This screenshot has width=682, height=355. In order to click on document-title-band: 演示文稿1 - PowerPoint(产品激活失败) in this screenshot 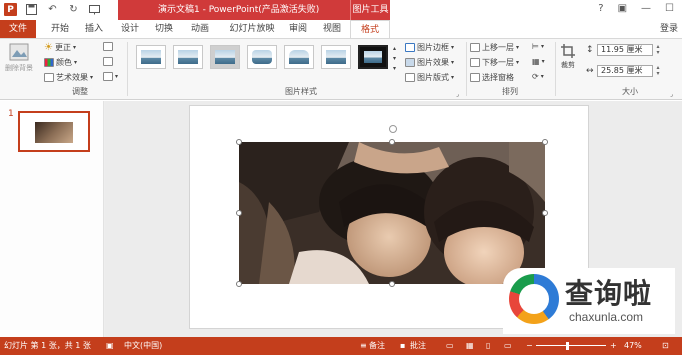, I will do `click(234, 10)`.